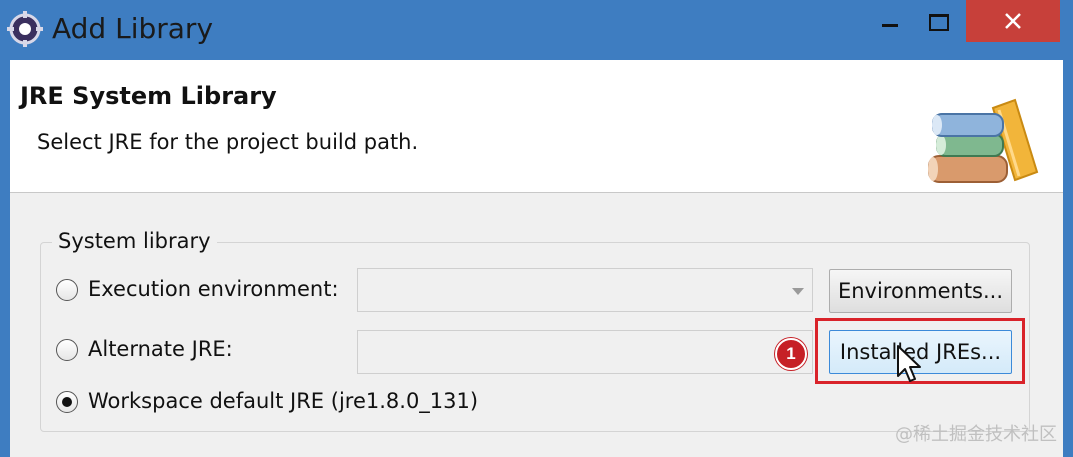 The height and width of the screenshot is (457, 1073). What do you see at coordinates (160, 349) in the screenshot?
I see `alternate-jre-label: Alternate JRE:` at bounding box center [160, 349].